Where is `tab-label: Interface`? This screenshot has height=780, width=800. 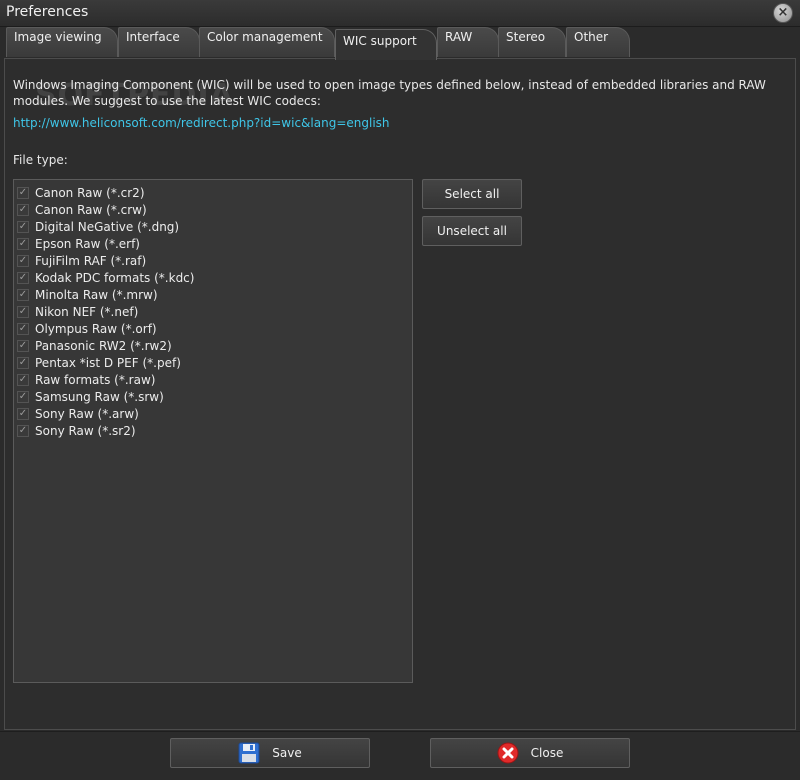 tab-label: Interface is located at coordinates (153, 37).